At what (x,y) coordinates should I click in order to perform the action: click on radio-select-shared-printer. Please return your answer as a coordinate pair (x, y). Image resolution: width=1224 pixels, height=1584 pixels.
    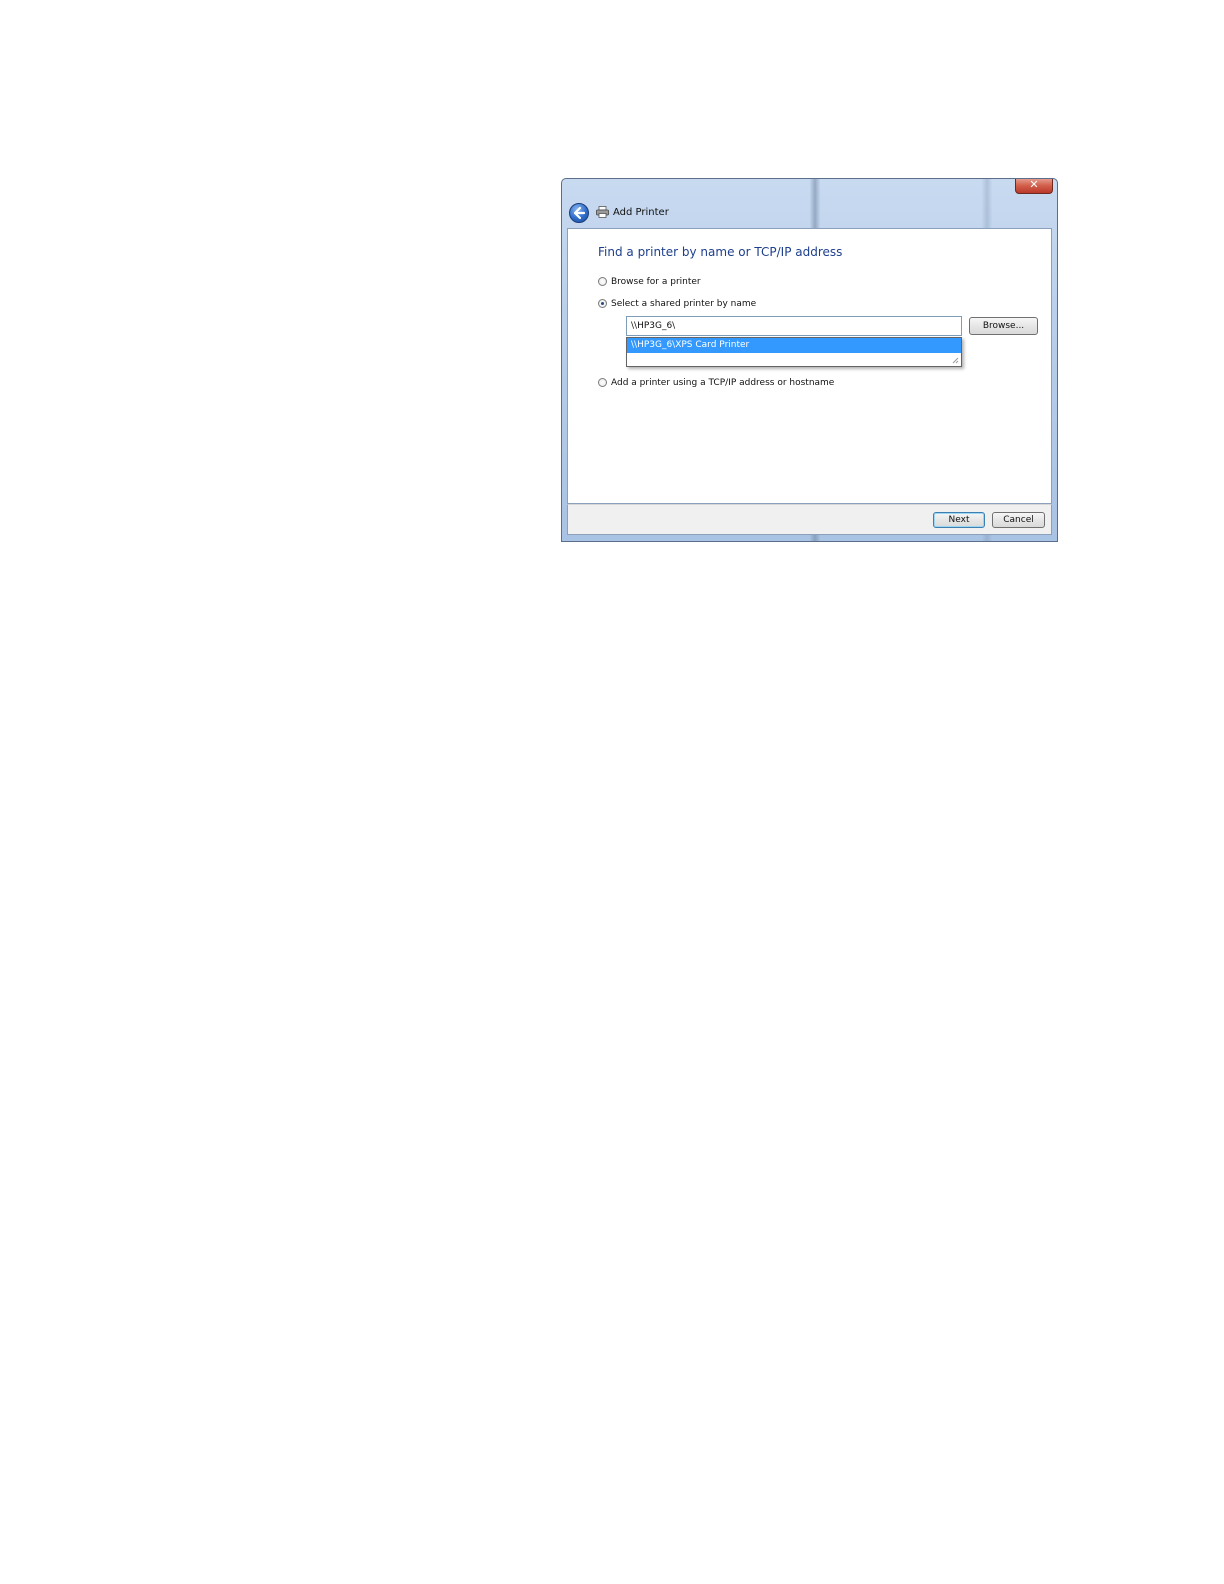
    Looking at the image, I should click on (602, 303).